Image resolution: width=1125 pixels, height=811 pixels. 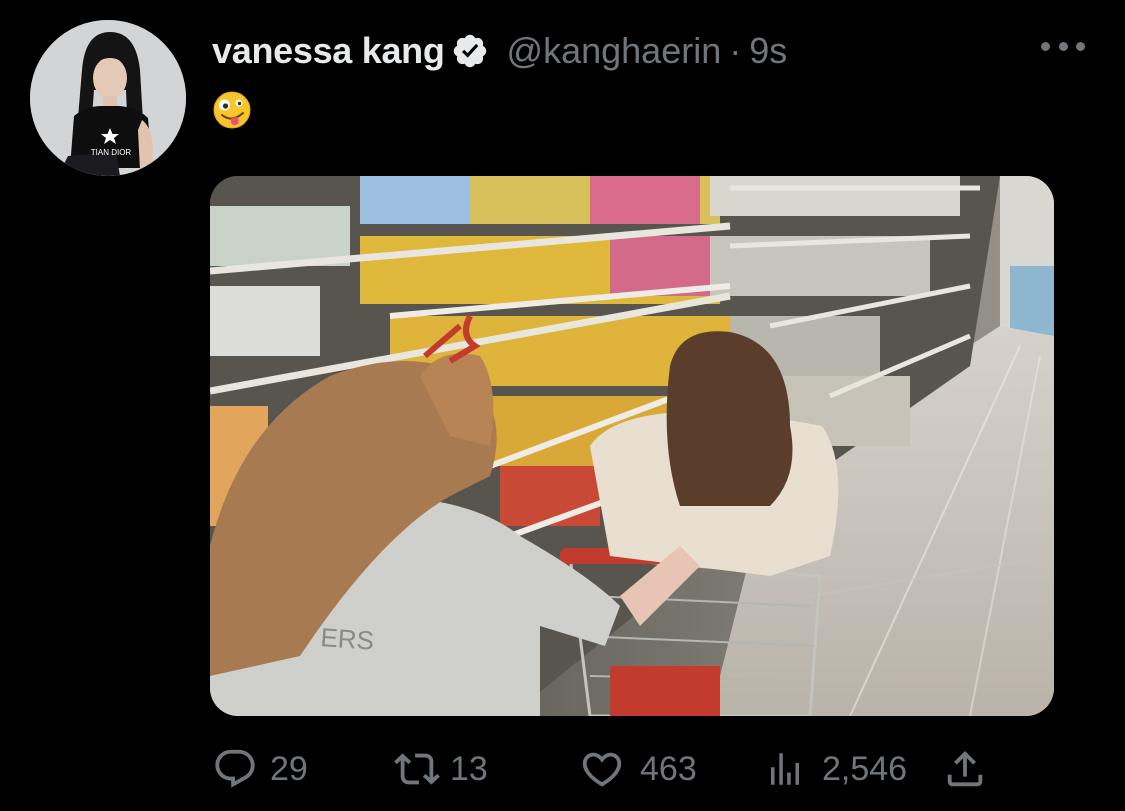 What do you see at coordinates (232, 110) in the screenshot?
I see `zany-face-emoji` at bounding box center [232, 110].